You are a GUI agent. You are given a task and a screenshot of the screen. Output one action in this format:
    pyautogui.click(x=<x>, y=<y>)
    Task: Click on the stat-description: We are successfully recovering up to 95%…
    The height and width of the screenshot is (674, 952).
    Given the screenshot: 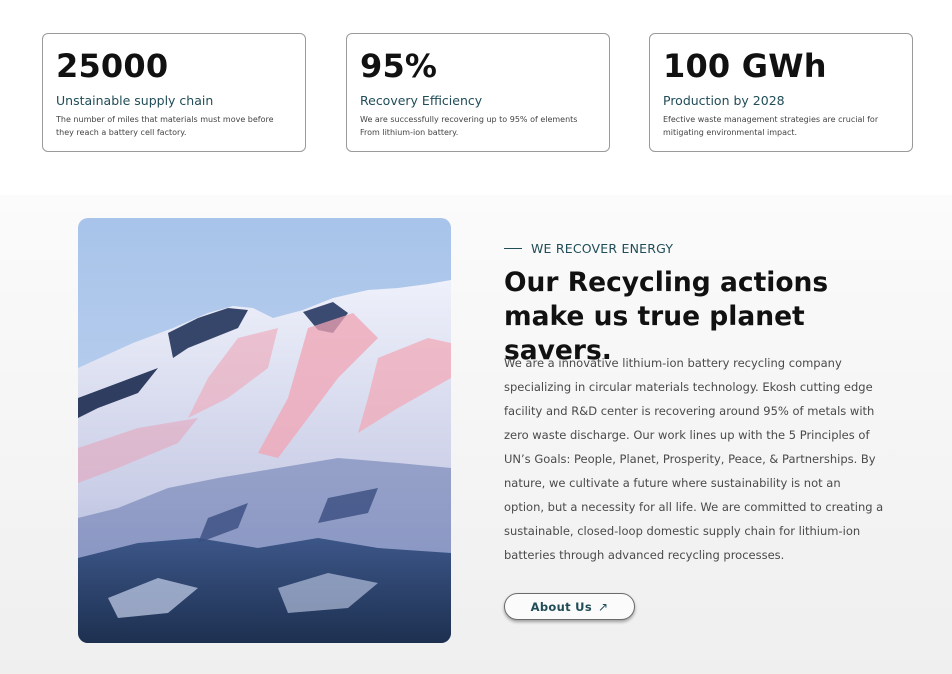 What is the action you would take?
    pyautogui.click(x=469, y=126)
    